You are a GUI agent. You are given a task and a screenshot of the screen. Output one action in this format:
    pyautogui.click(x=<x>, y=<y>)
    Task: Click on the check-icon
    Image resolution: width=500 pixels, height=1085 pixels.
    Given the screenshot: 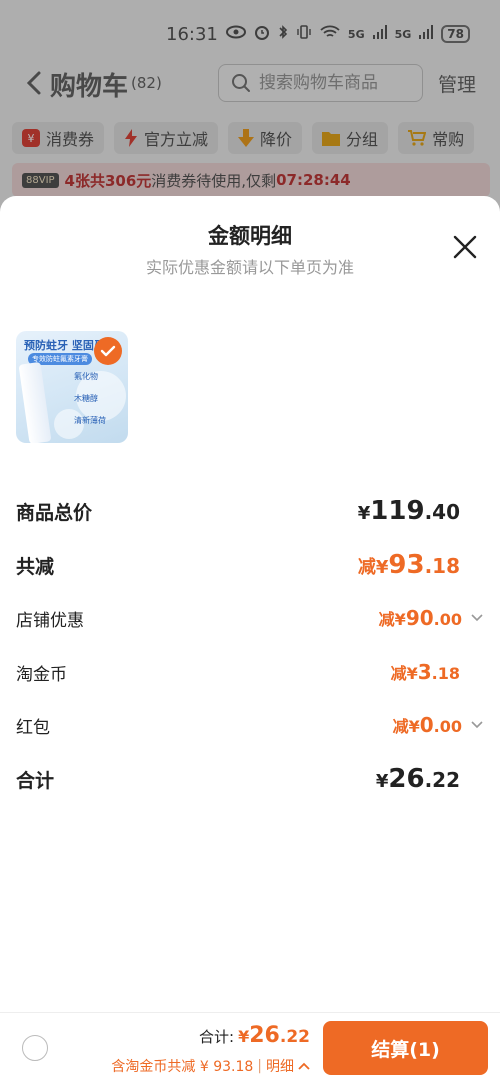 What is the action you would take?
    pyautogui.click(x=108, y=351)
    